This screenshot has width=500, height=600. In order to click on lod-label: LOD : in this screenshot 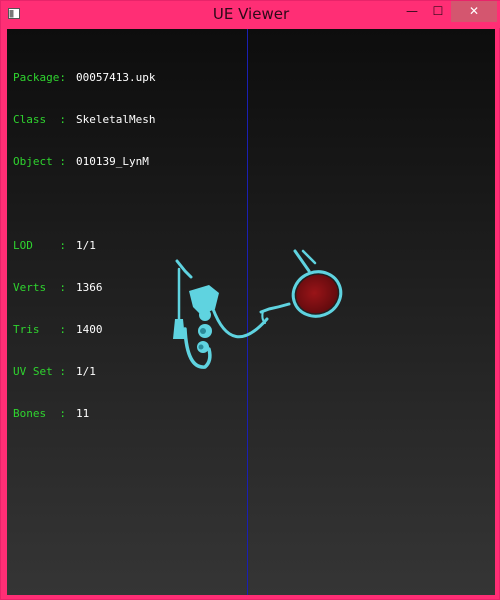, I will do `click(39, 245)`.